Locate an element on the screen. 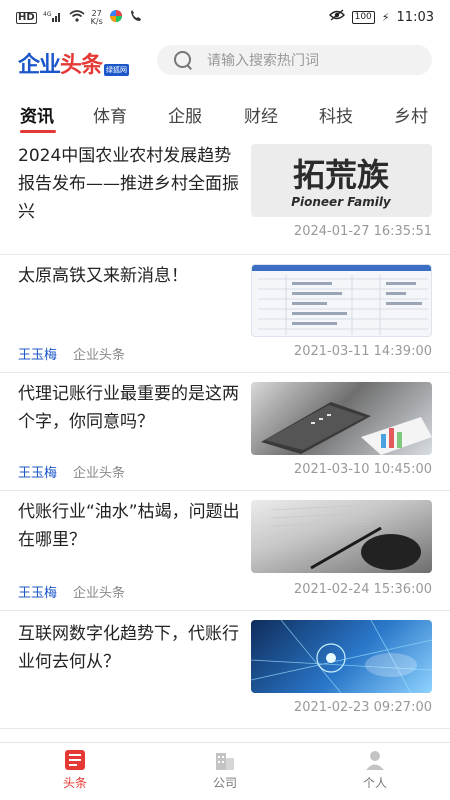  active-tab-indicator is located at coordinates (38, 131).